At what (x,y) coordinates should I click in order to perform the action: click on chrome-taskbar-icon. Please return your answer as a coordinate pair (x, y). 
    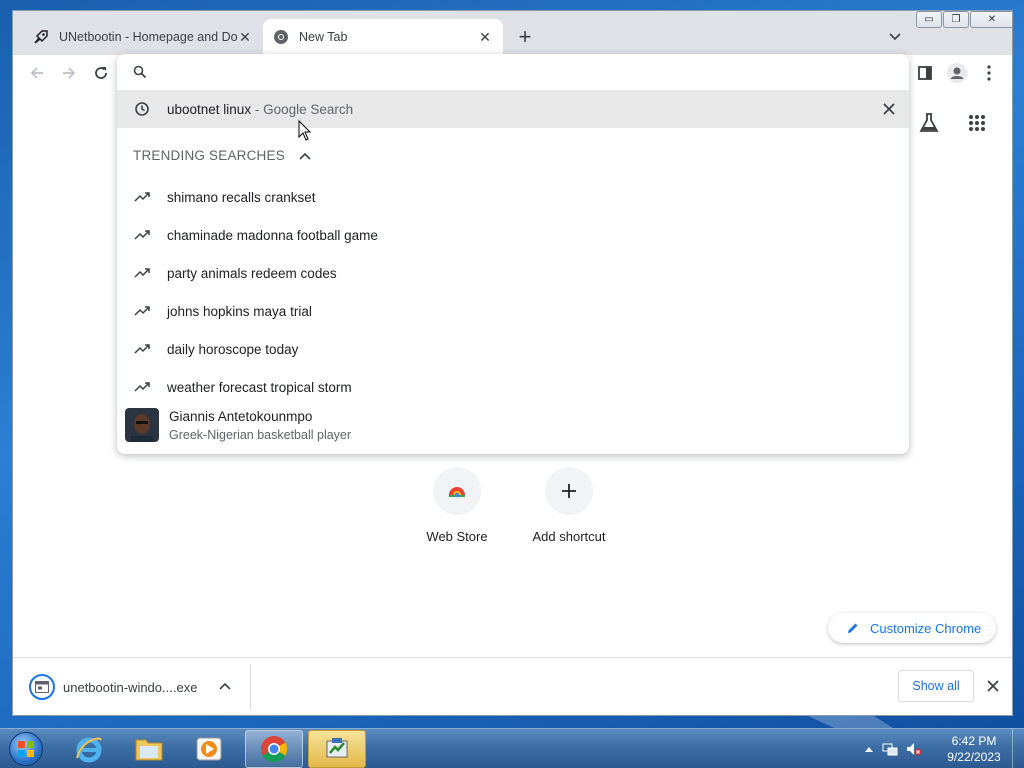
    Looking at the image, I should click on (274, 749).